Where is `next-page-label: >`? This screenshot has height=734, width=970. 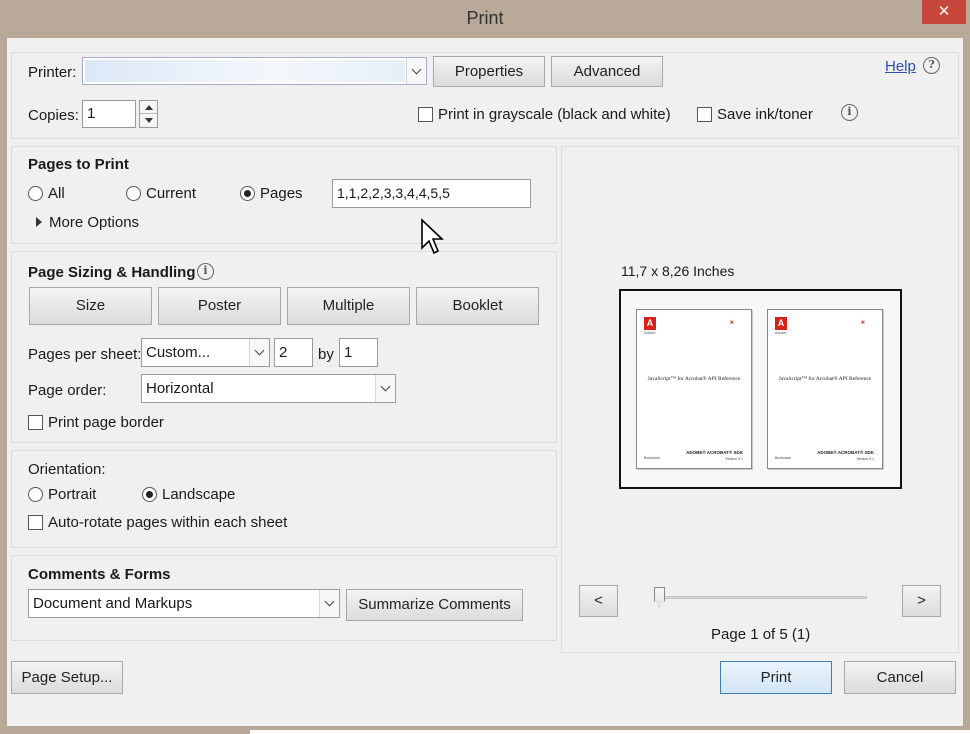 next-page-label: > is located at coordinates (921, 600).